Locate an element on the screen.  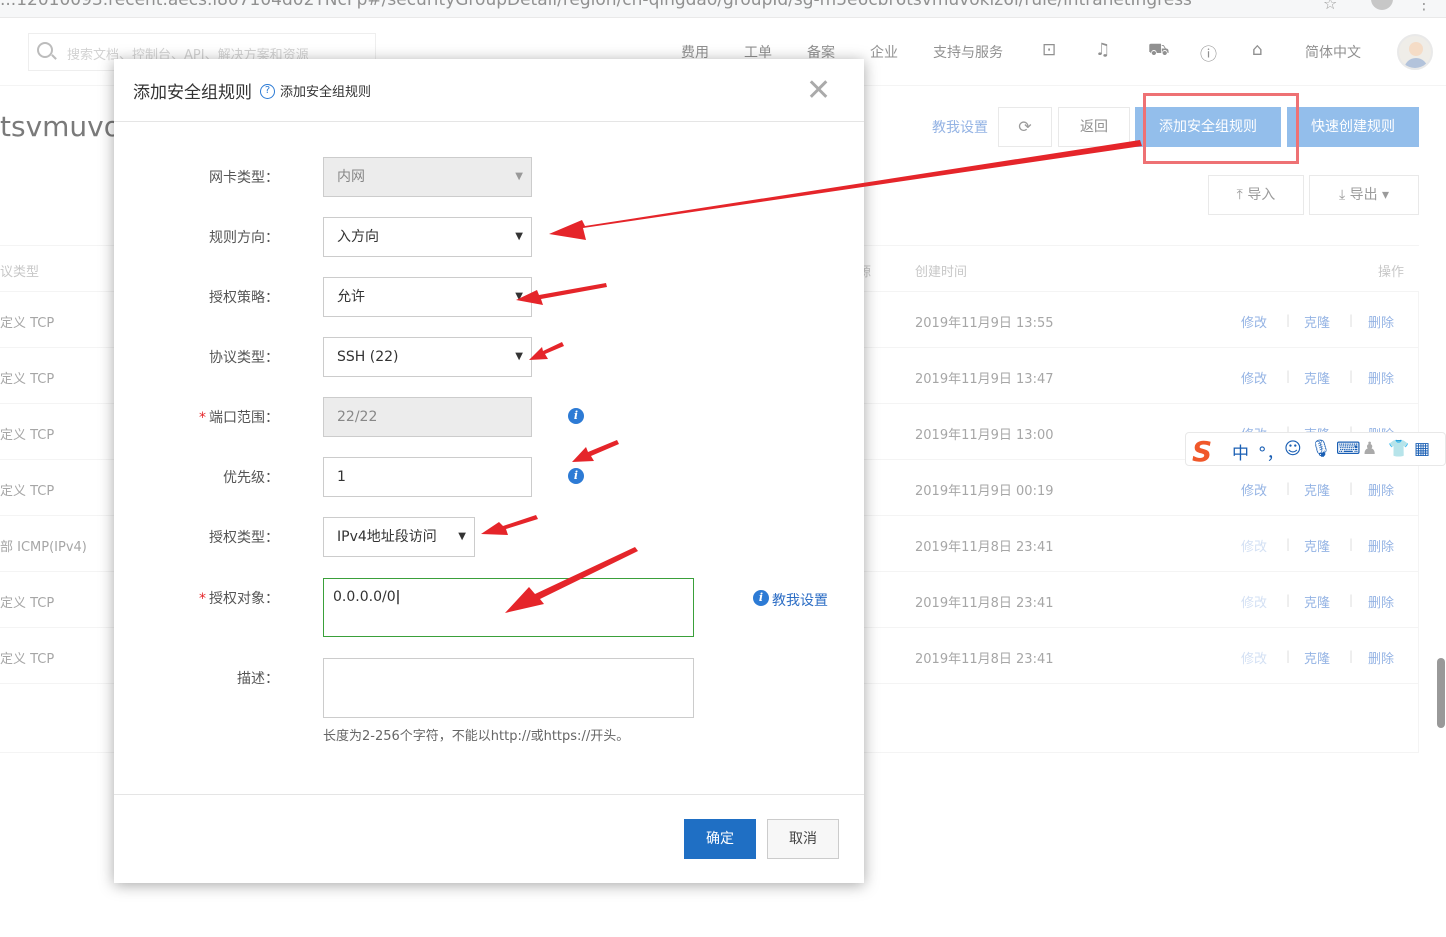
port-range-label-text: 端口范围： is located at coordinates (244, 418).